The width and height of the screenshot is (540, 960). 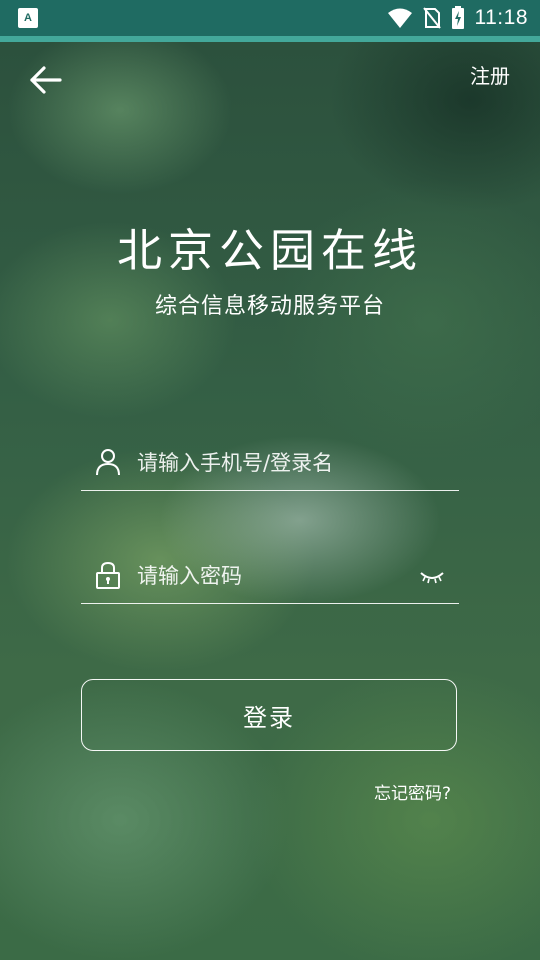 What do you see at coordinates (108, 575) in the screenshot?
I see `lock-icon` at bounding box center [108, 575].